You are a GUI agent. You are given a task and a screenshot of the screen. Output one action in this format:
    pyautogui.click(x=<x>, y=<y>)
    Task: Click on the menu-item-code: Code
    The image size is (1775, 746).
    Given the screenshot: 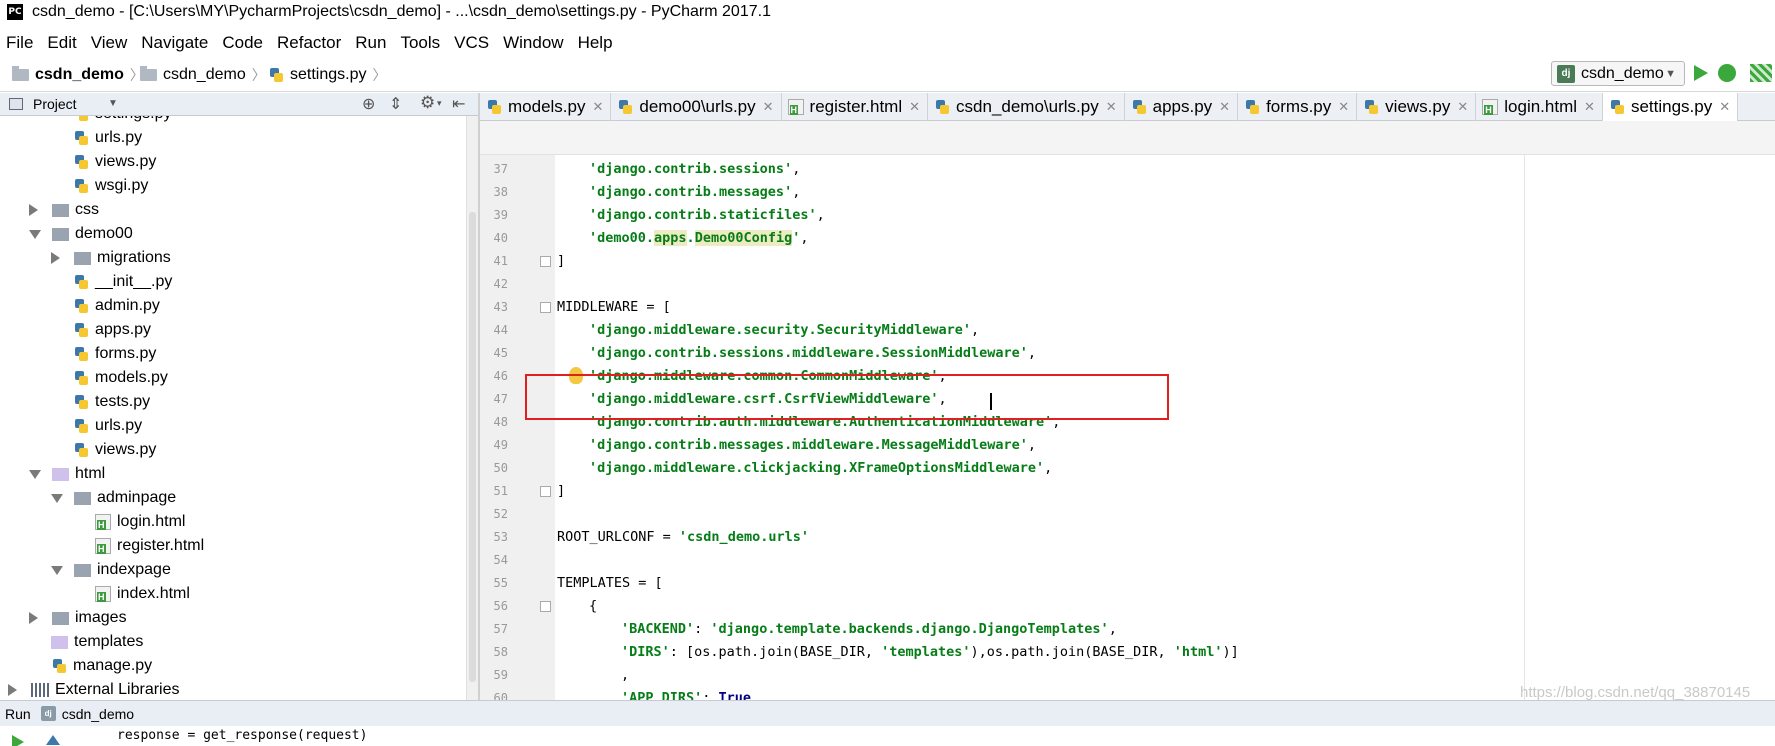 What is the action you would take?
    pyautogui.click(x=242, y=43)
    